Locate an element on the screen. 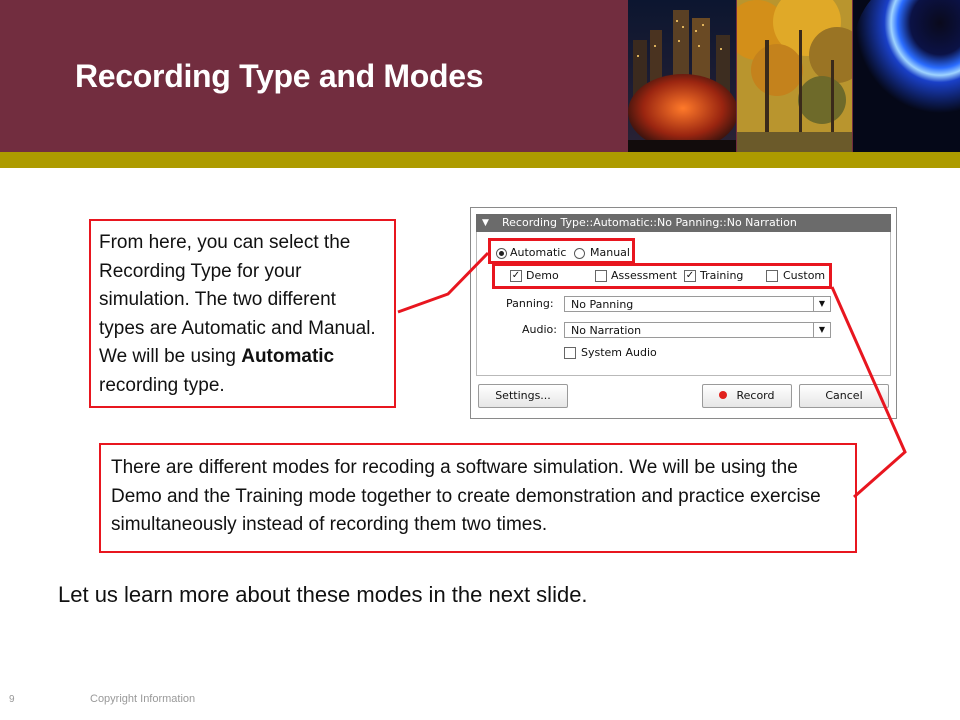 This screenshot has height=720, width=960. page-number: 9 is located at coordinates (12, 699).